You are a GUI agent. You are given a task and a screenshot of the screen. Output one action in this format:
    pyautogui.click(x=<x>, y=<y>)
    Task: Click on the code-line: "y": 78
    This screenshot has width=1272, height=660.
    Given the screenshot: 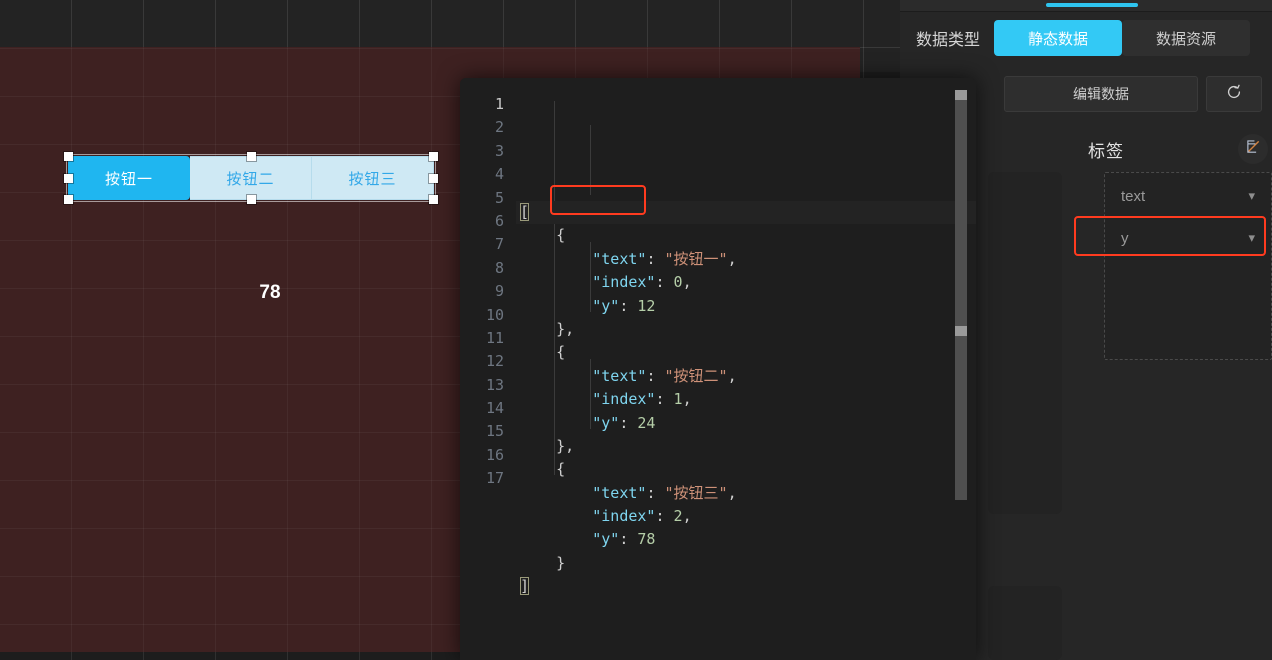 What is the action you would take?
    pyautogui.click(x=746, y=539)
    